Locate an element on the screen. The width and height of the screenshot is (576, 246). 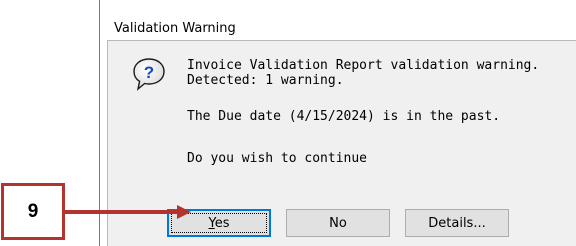
step-number: 9 is located at coordinates (33, 211).